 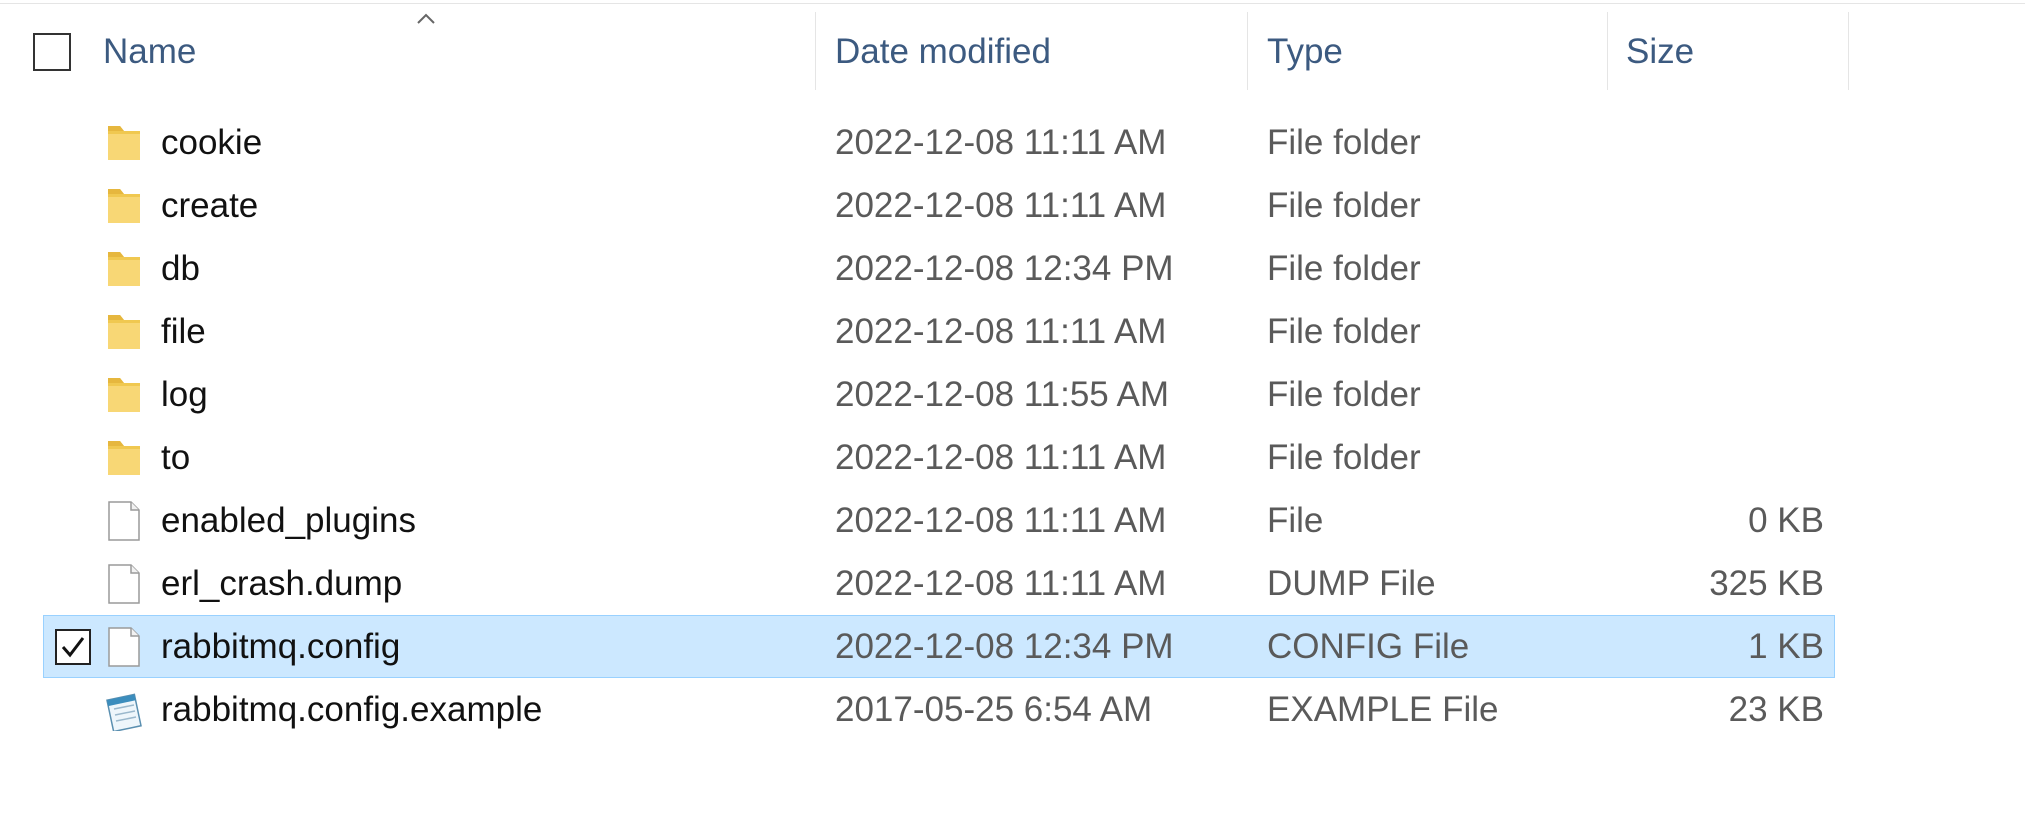 What do you see at coordinates (1383, 709) in the screenshot?
I see `file-type: EXAMPLE File` at bounding box center [1383, 709].